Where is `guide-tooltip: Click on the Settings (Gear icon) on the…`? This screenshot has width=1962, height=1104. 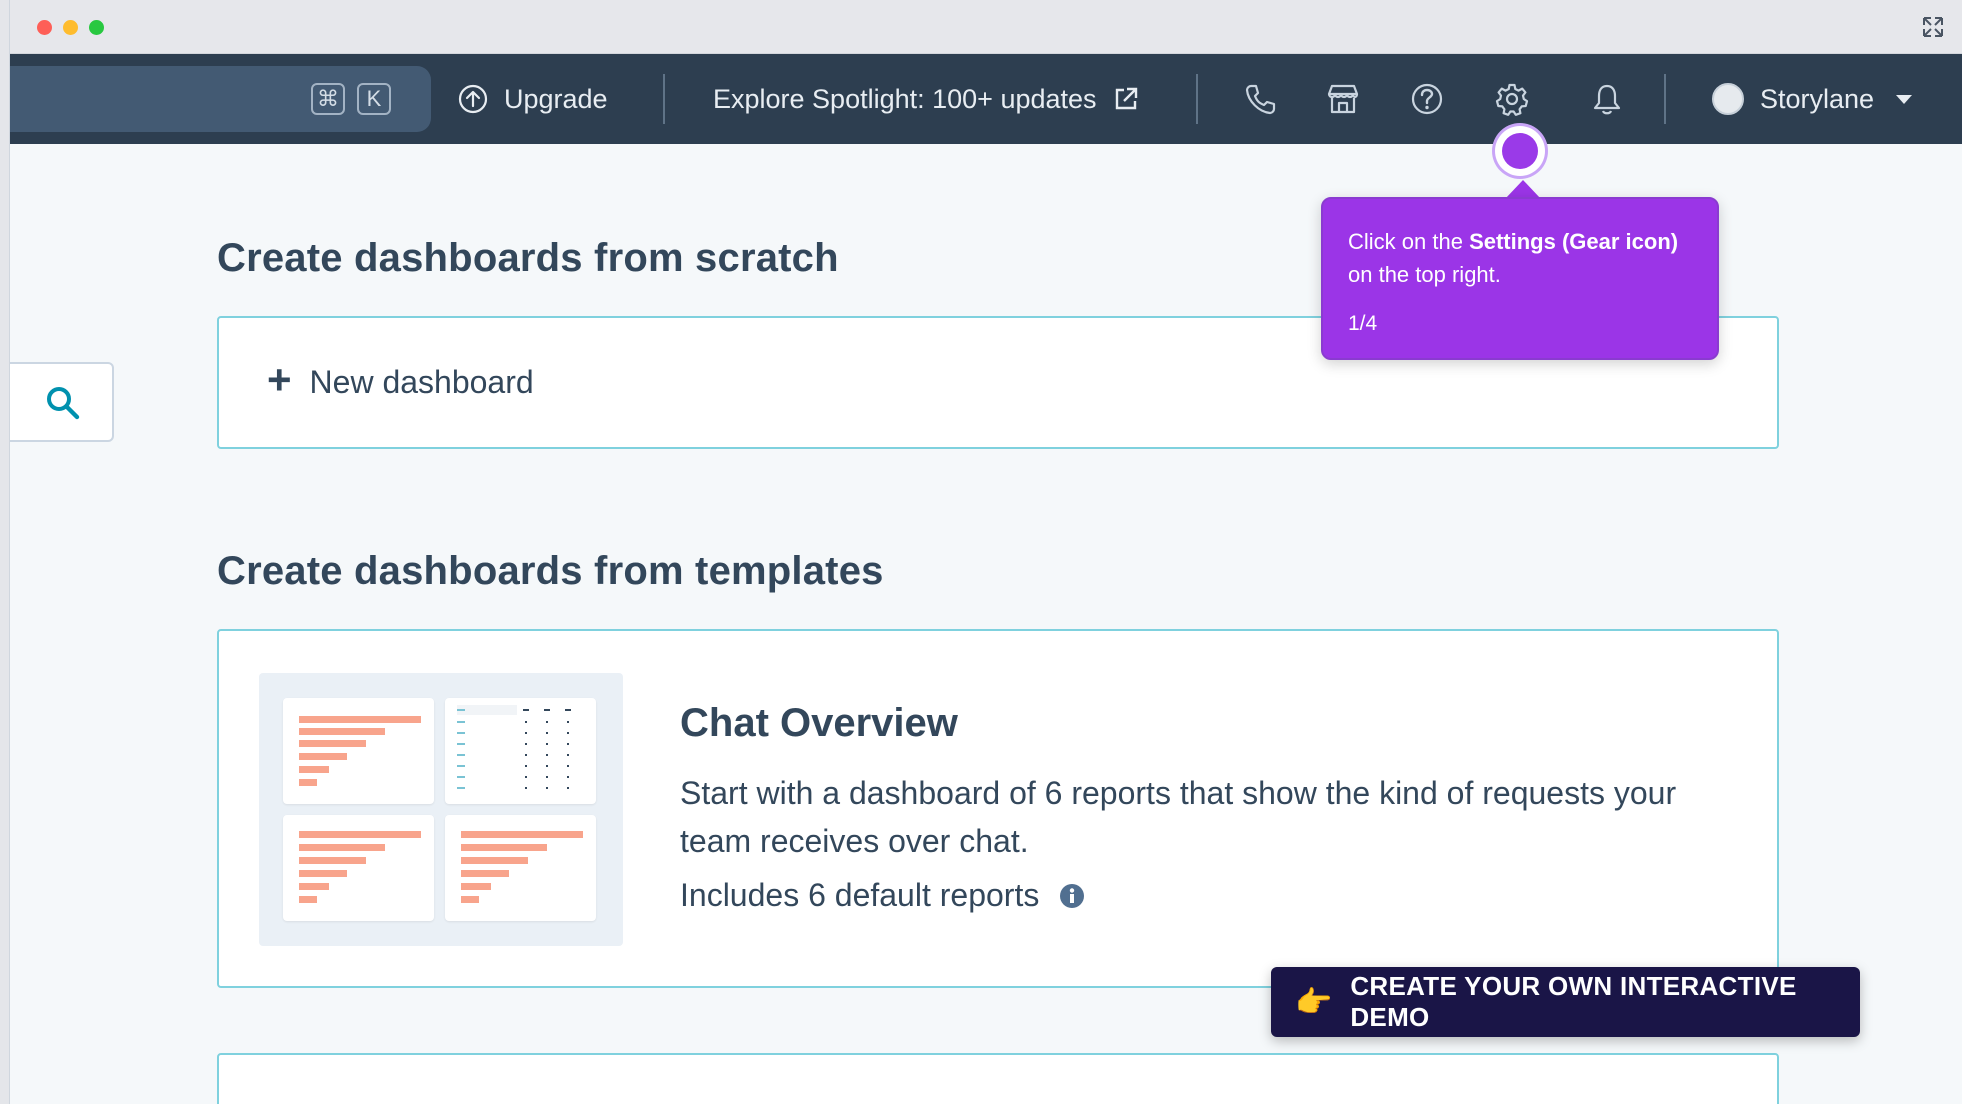 guide-tooltip: Click on the Settings (Gear icon) on the… is located at coordinates (1520, 278).